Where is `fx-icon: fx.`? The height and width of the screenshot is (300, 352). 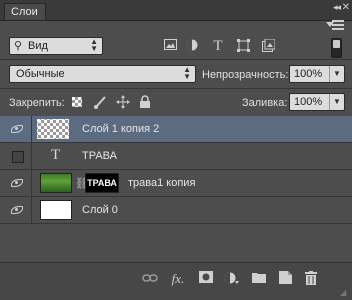
fx-icon: fx. is located at coordinates (178, 279).